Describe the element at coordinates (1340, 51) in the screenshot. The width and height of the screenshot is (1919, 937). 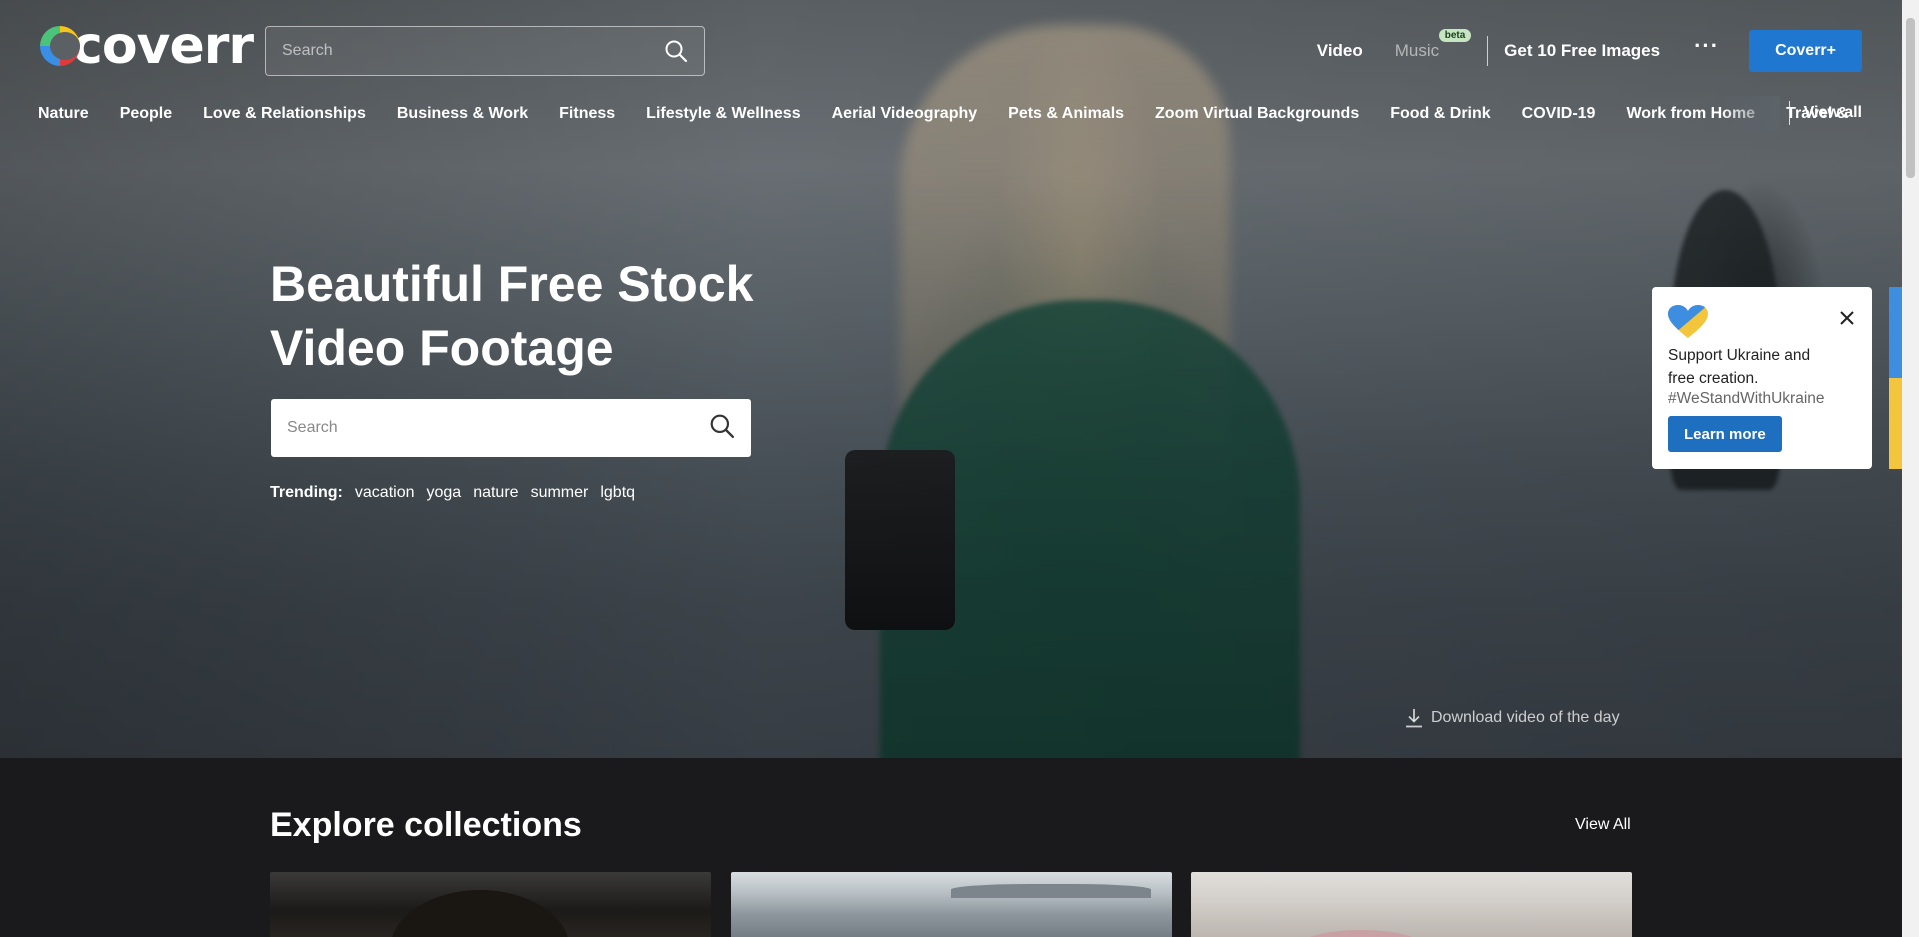
I see `nav-video-link: Video` at that location.